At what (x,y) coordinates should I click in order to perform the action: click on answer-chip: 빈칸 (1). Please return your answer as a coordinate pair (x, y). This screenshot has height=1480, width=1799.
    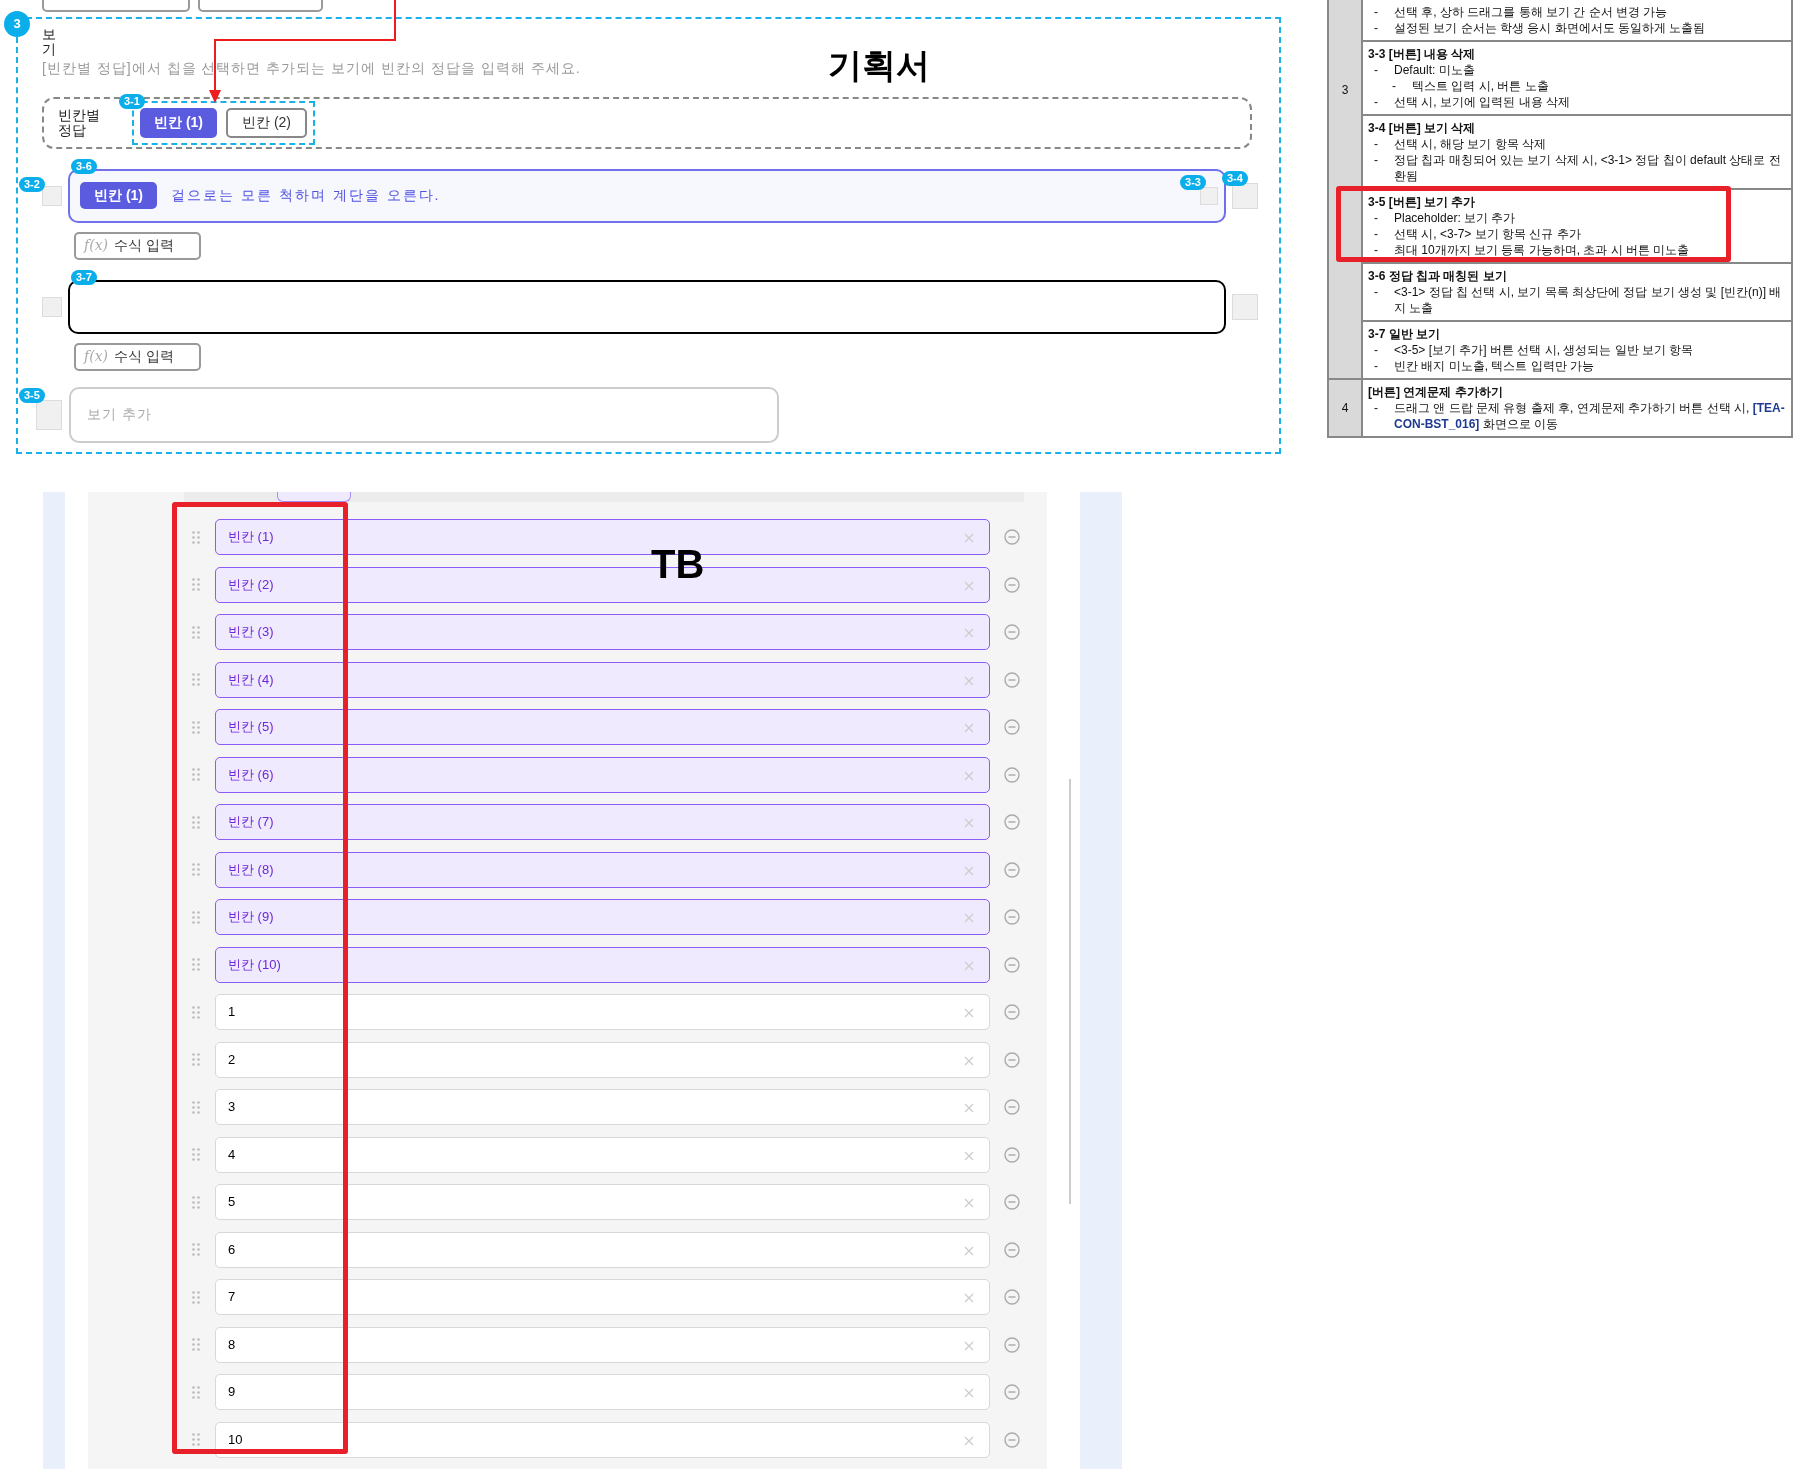
    Looking at the image, I should click on (178, 122).